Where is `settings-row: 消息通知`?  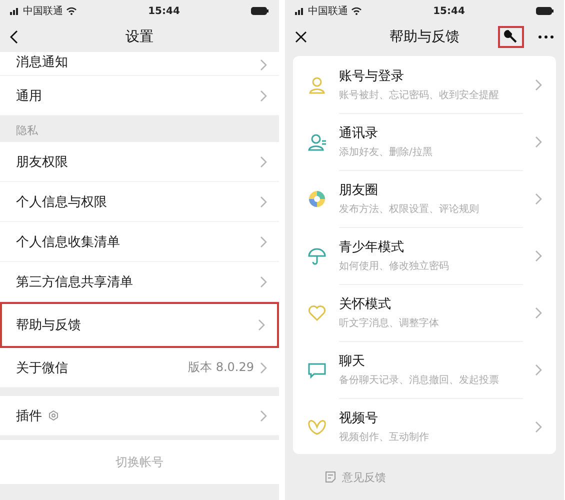
settings-row: 消息通知 is located at coordinates (139, 64).